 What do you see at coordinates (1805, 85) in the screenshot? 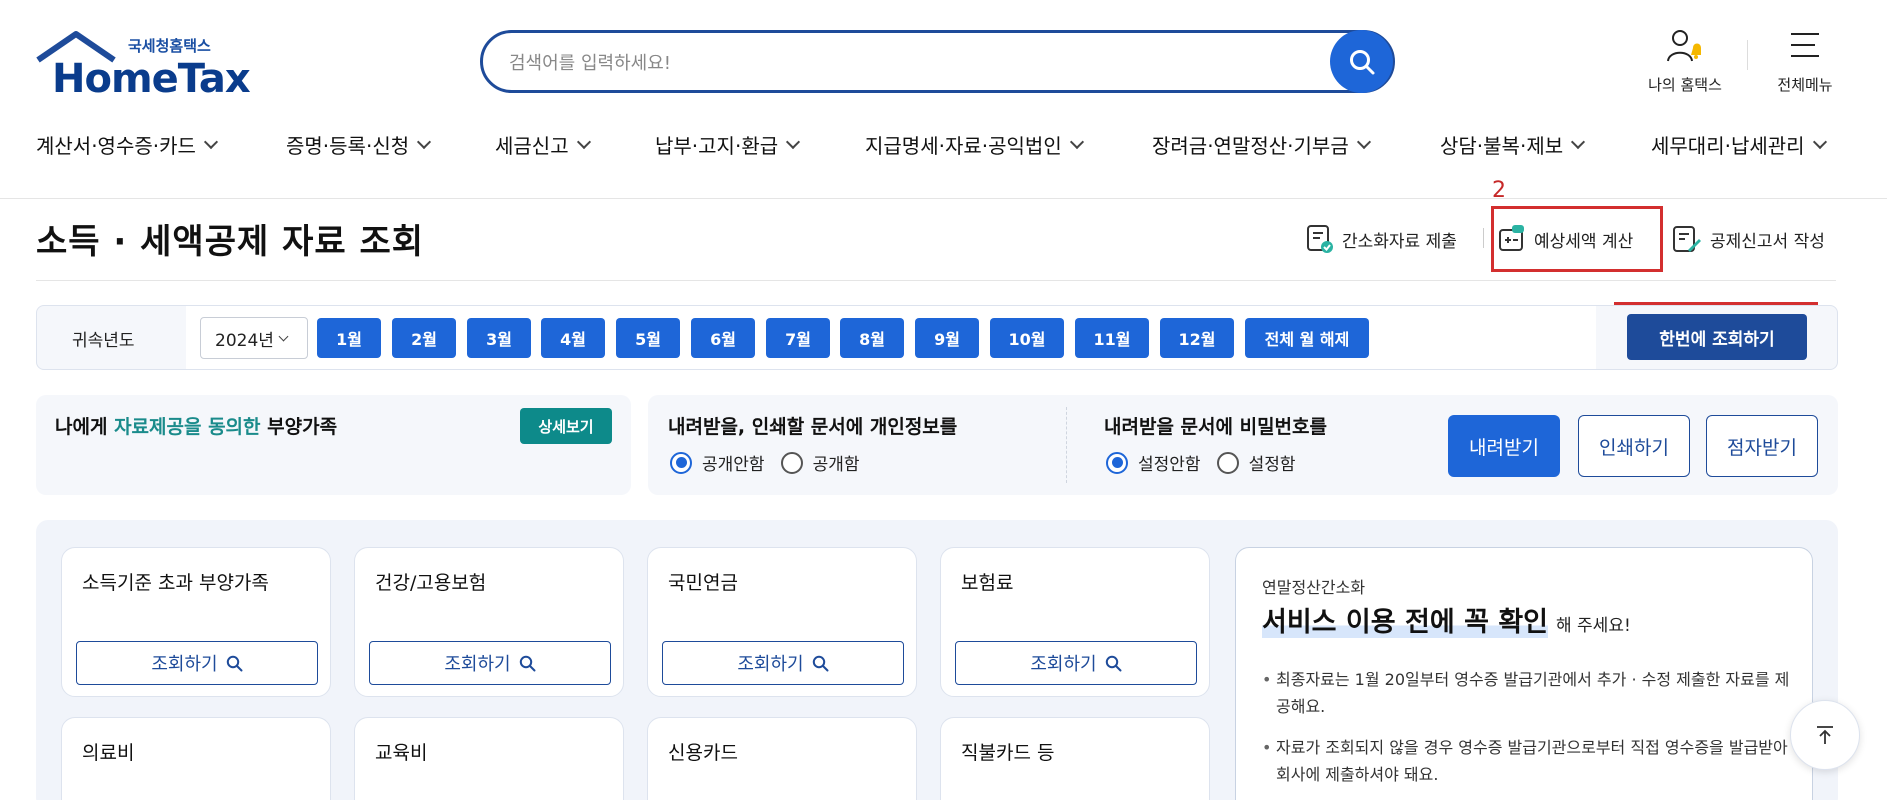
I see `all-menu-label: 전체메뉴` at bounding box center [1805, 85].